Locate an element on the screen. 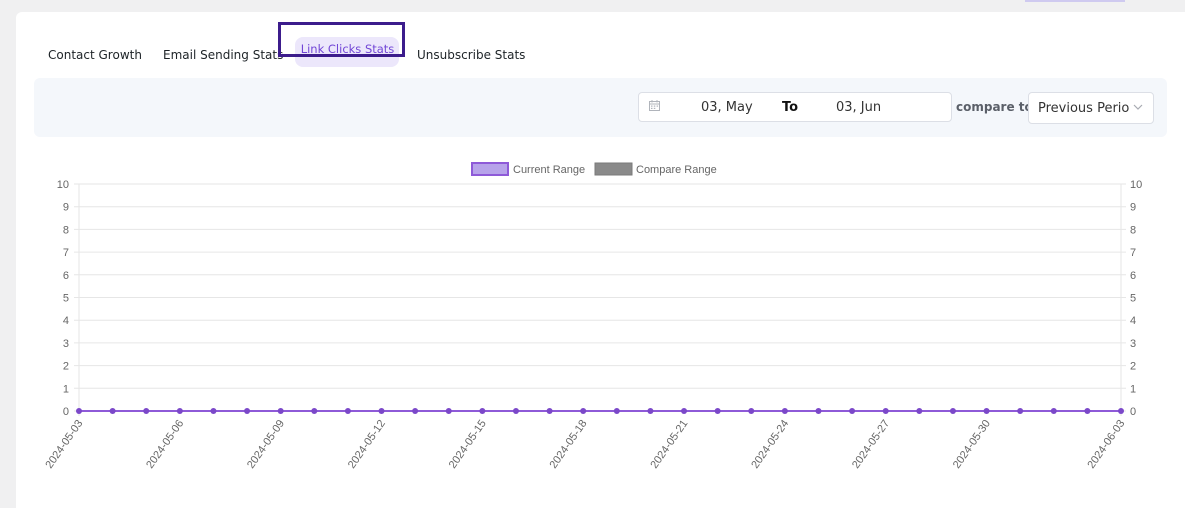  y-tick-label-right: 10 is located at coordinates (1136, 185).